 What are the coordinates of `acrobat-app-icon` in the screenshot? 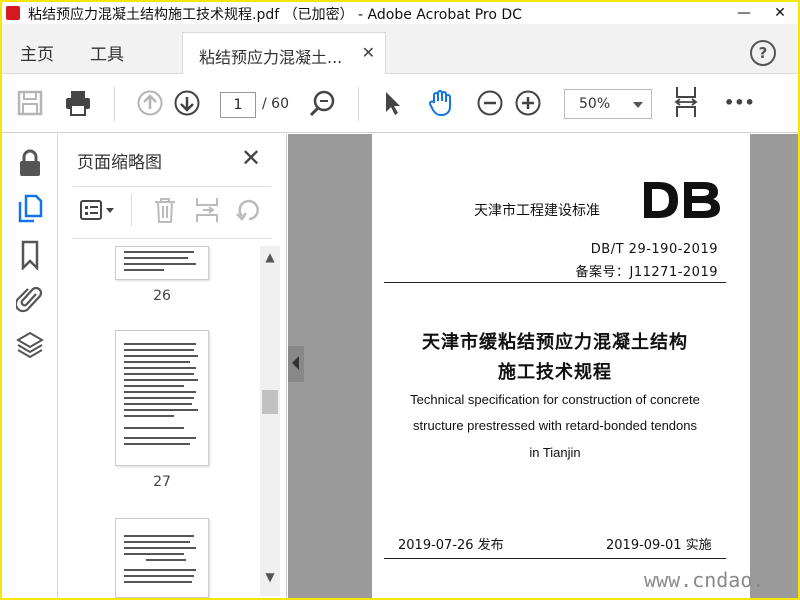 It's located at (13, 13).